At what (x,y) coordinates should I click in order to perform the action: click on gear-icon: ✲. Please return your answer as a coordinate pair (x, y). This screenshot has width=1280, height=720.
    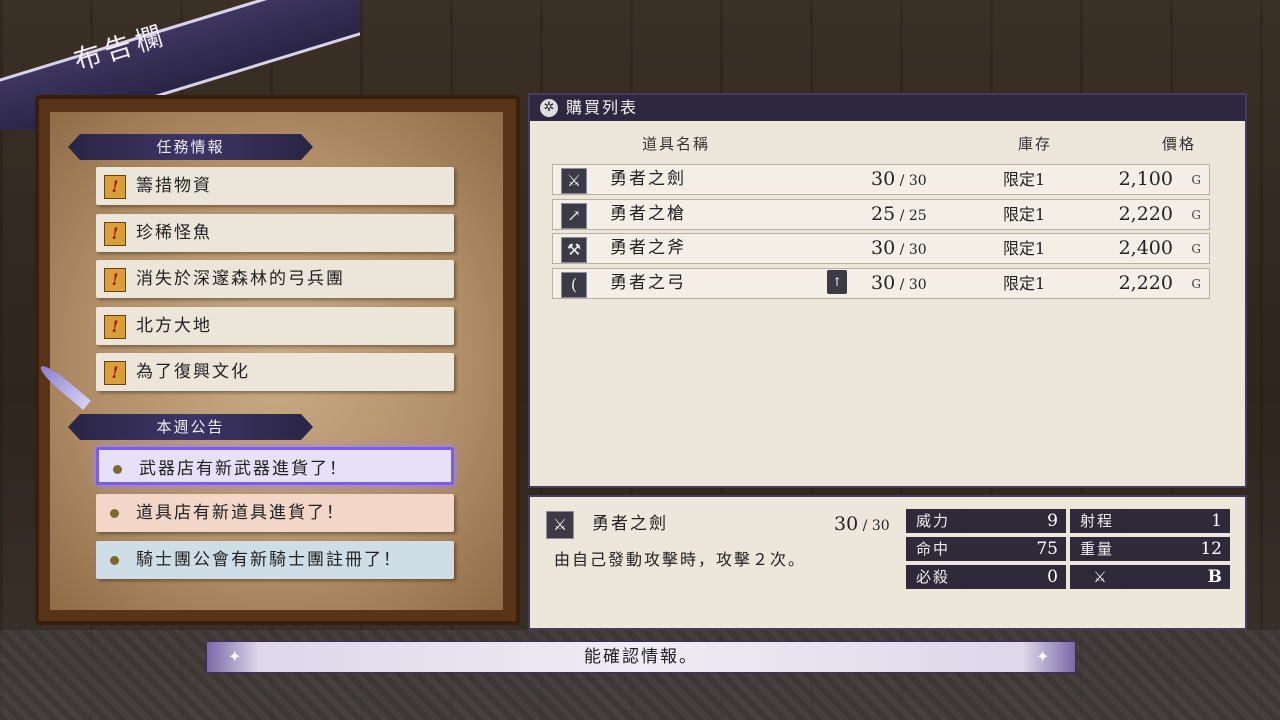
    Looking at the image, I should click on (549, 108).